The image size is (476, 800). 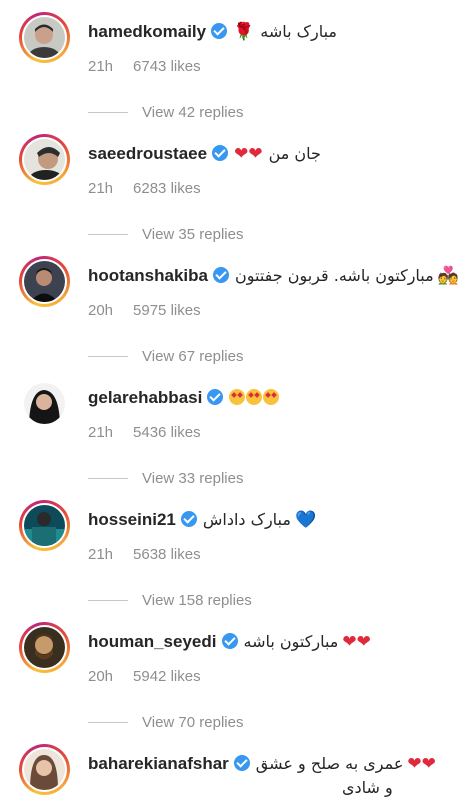 I want to click on view-replies-label: View 33 replies, so click(x=193, y=478).